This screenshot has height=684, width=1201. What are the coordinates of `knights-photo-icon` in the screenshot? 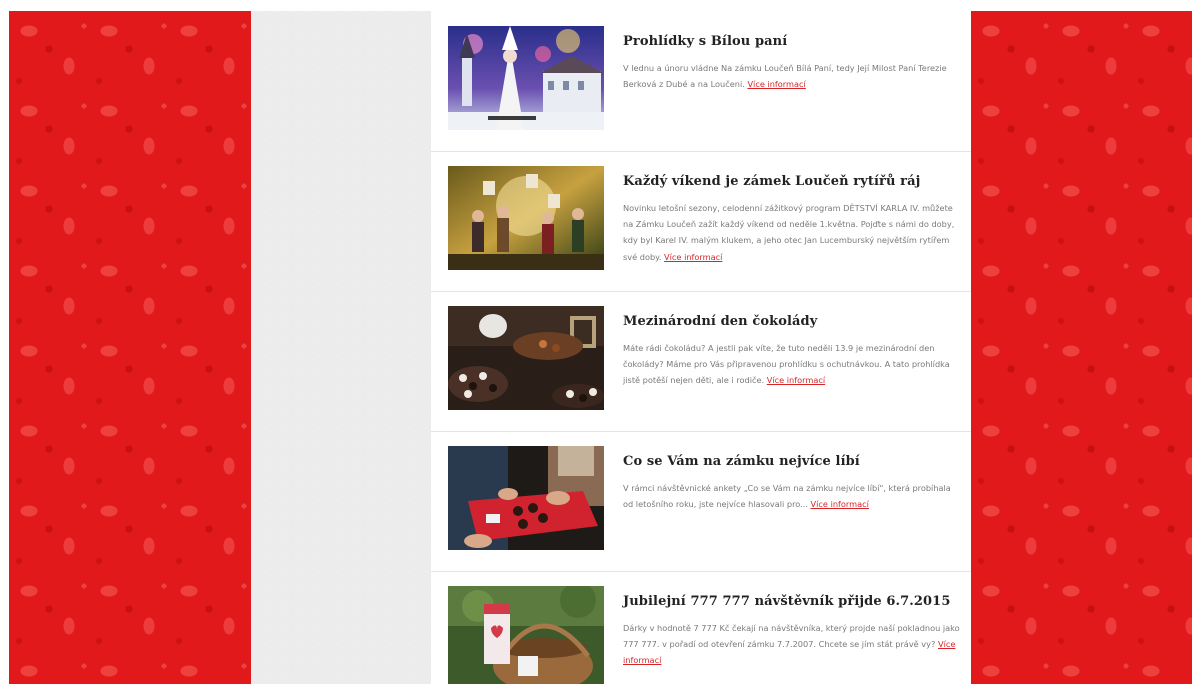 It's located at (526, 218).